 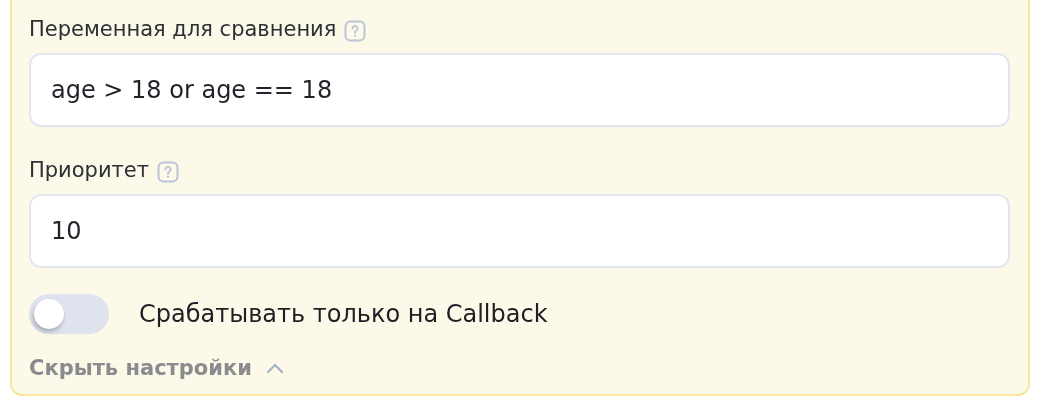 I want to click on toggle-label: Срабатывать только на Callback, so click(x=343, y=314).